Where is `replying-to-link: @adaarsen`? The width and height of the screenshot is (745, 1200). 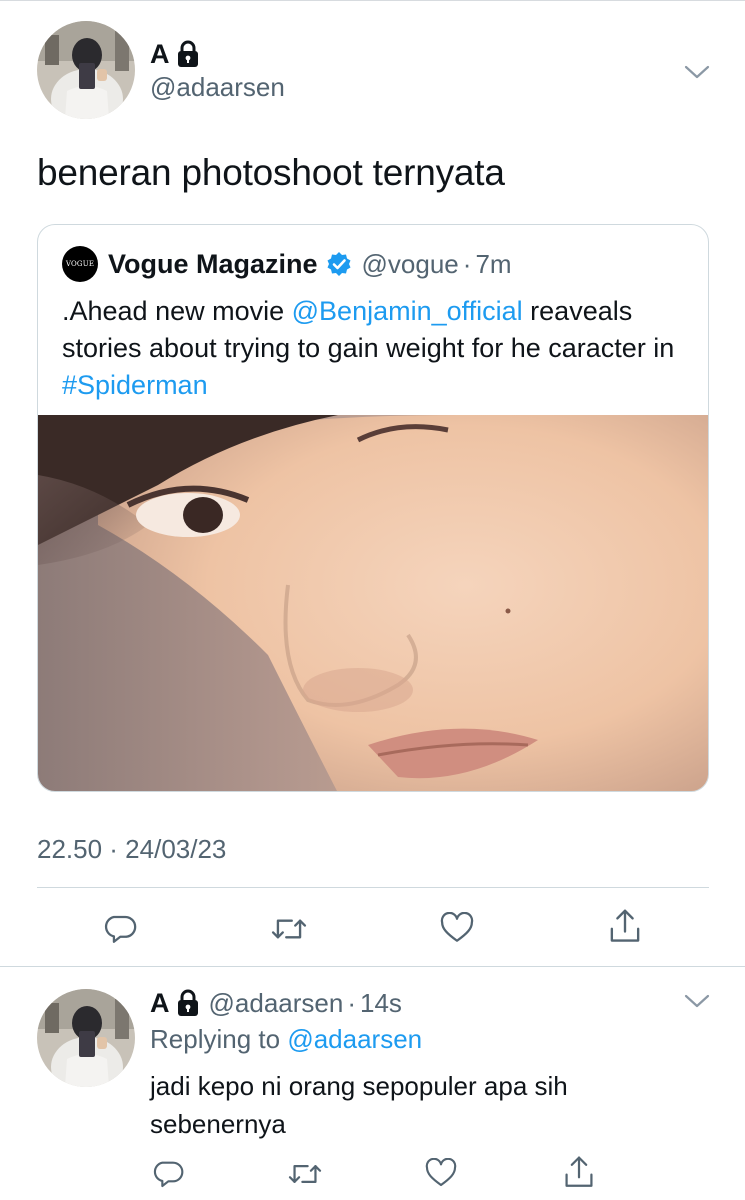
replying-to-link: @adaarsen is located at coordinates (354, 1039).